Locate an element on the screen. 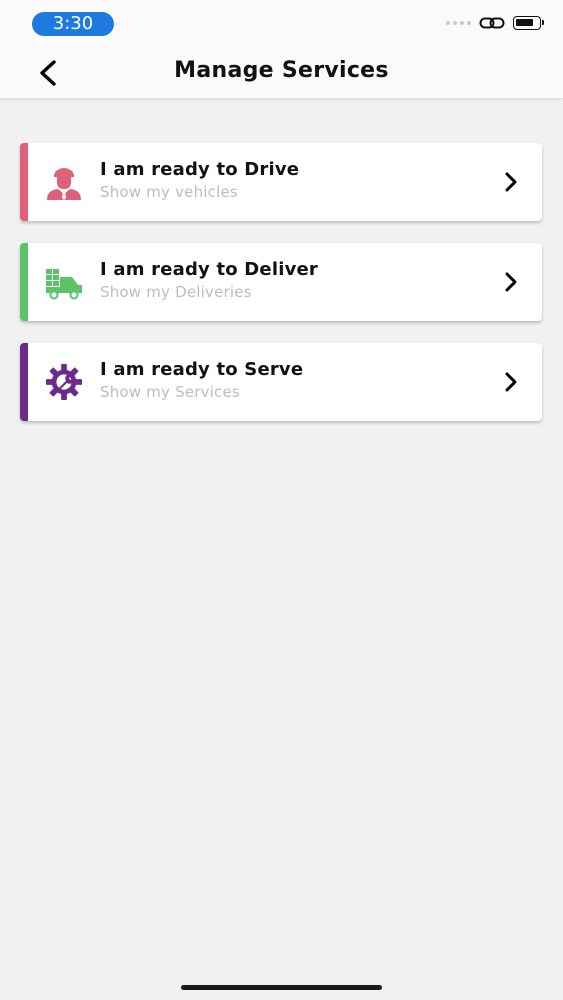  status-time: 3:30 is located at coordinates (73, 24).